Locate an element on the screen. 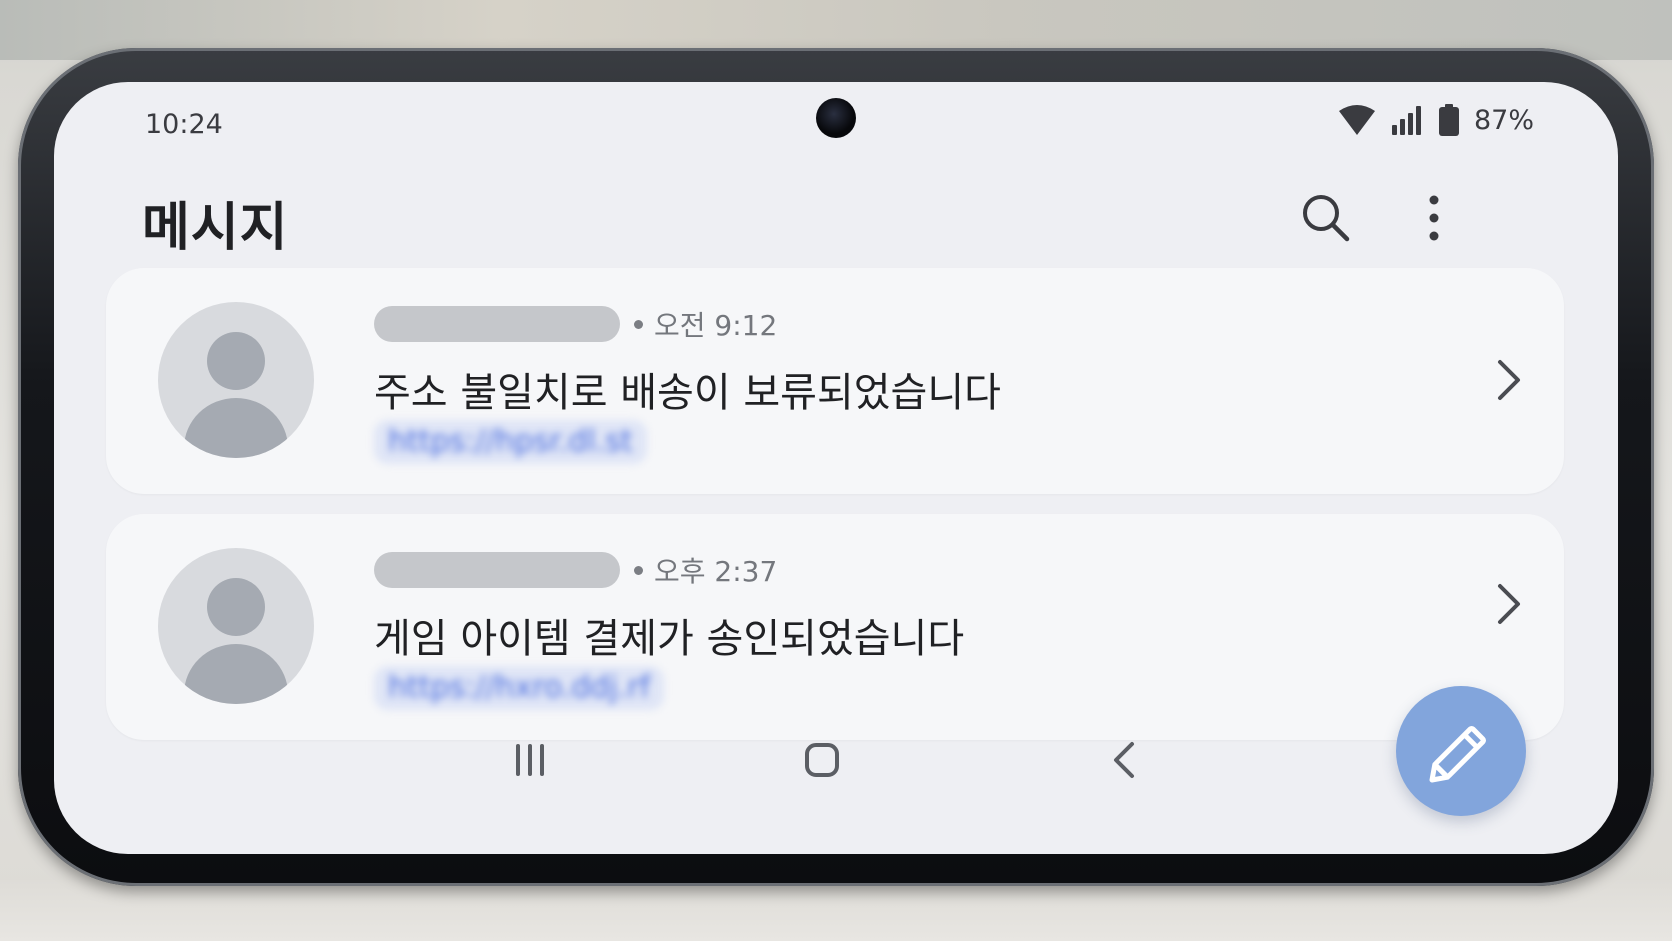 The height and width of the screenshot is (941, 1672). message-preview: 주소 불일치로 배송이 보류되었습니다 is located at coordinates (687, 393).